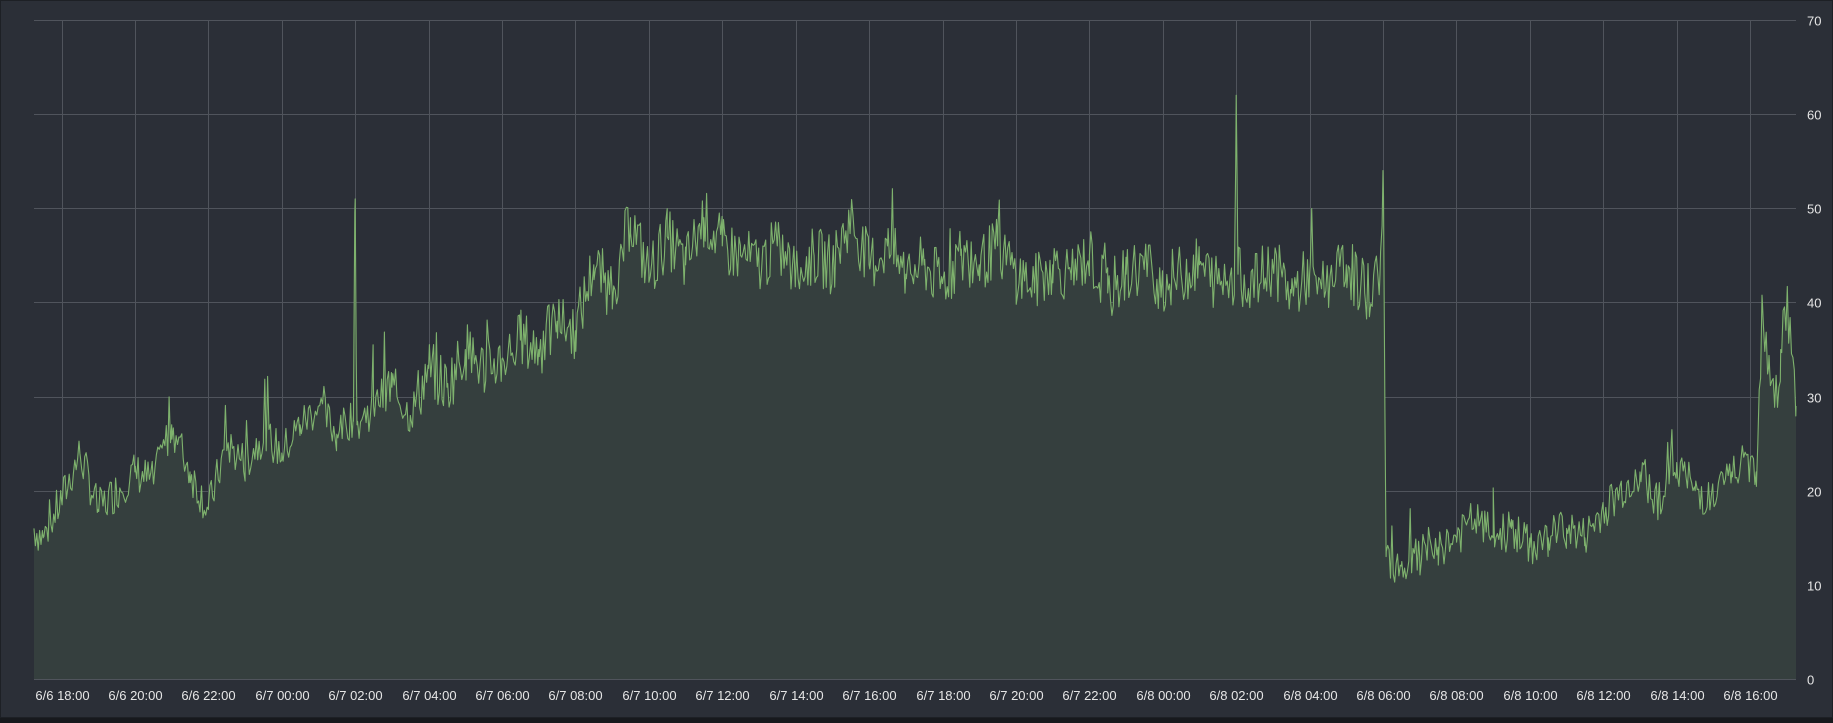 The width and height of the screenshot is (1833, 723). Describe the element at coordinates (502, 695) in the screenshot. I see `x-tick-label: 6/7 06:00` at that location.